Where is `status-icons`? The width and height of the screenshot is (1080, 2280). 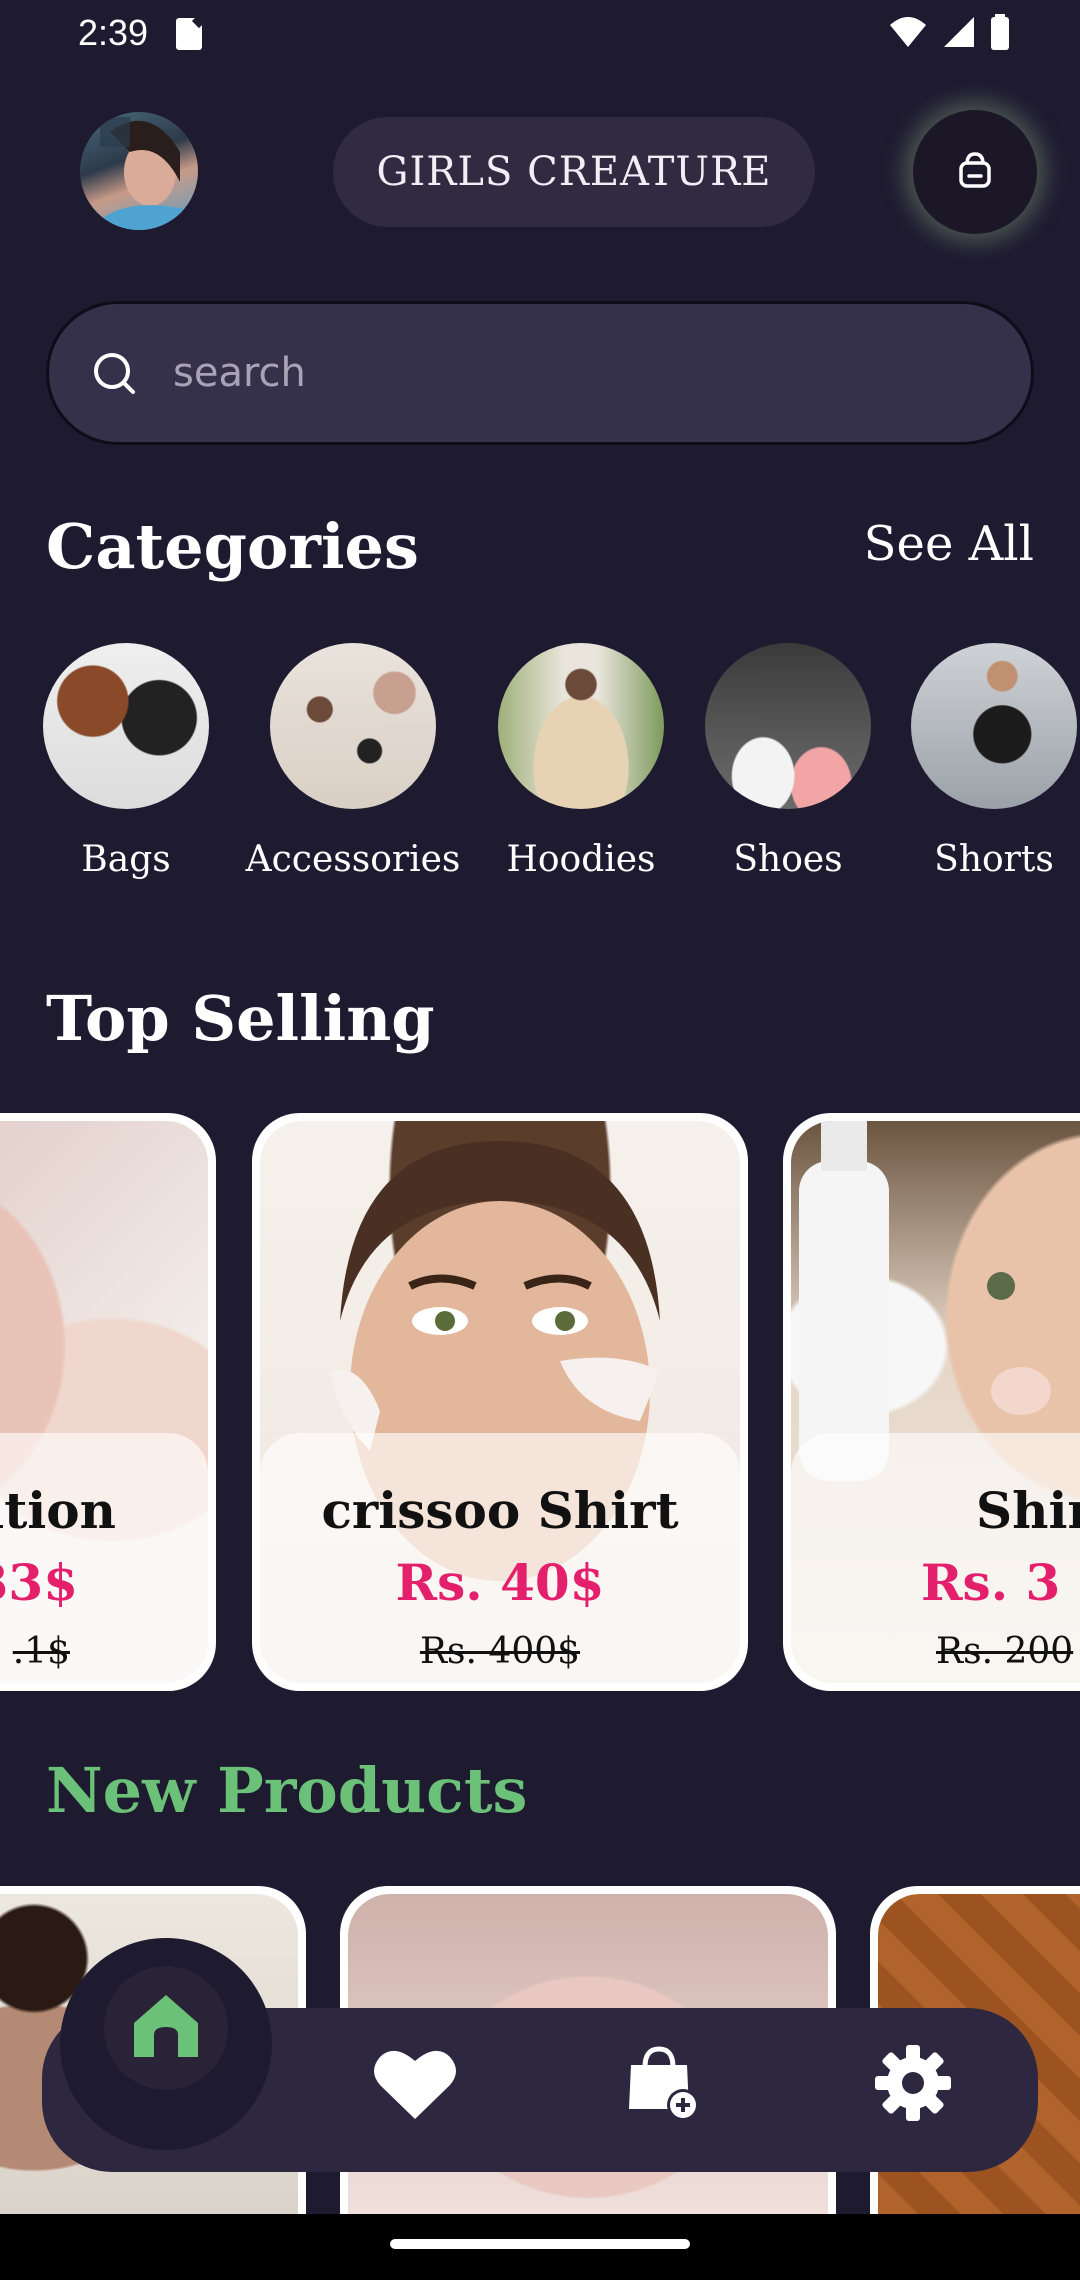 status-icons is located at coordinates (949, 32).